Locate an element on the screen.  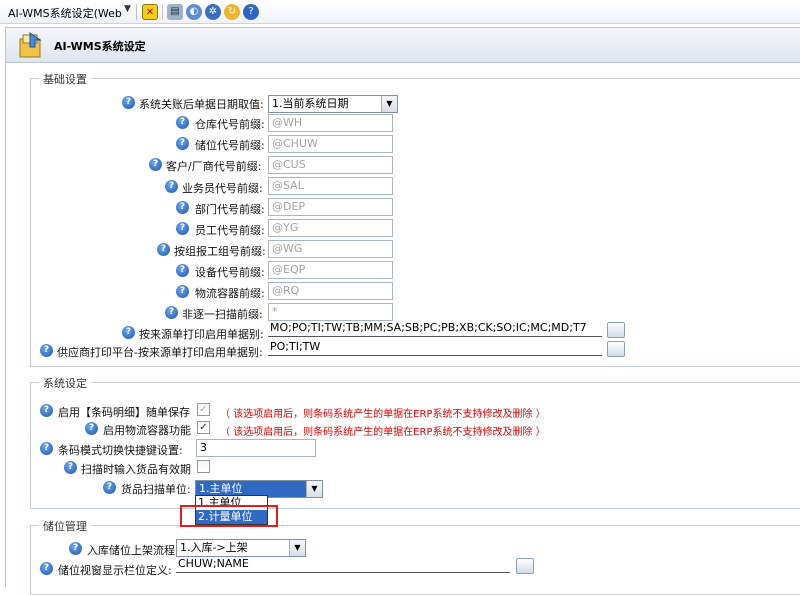
toolbar: AI-WMS系统设定(Web ▼ ✕ ▤ ◐ ✲ ↻ ? is located at coordinates (400, 12).